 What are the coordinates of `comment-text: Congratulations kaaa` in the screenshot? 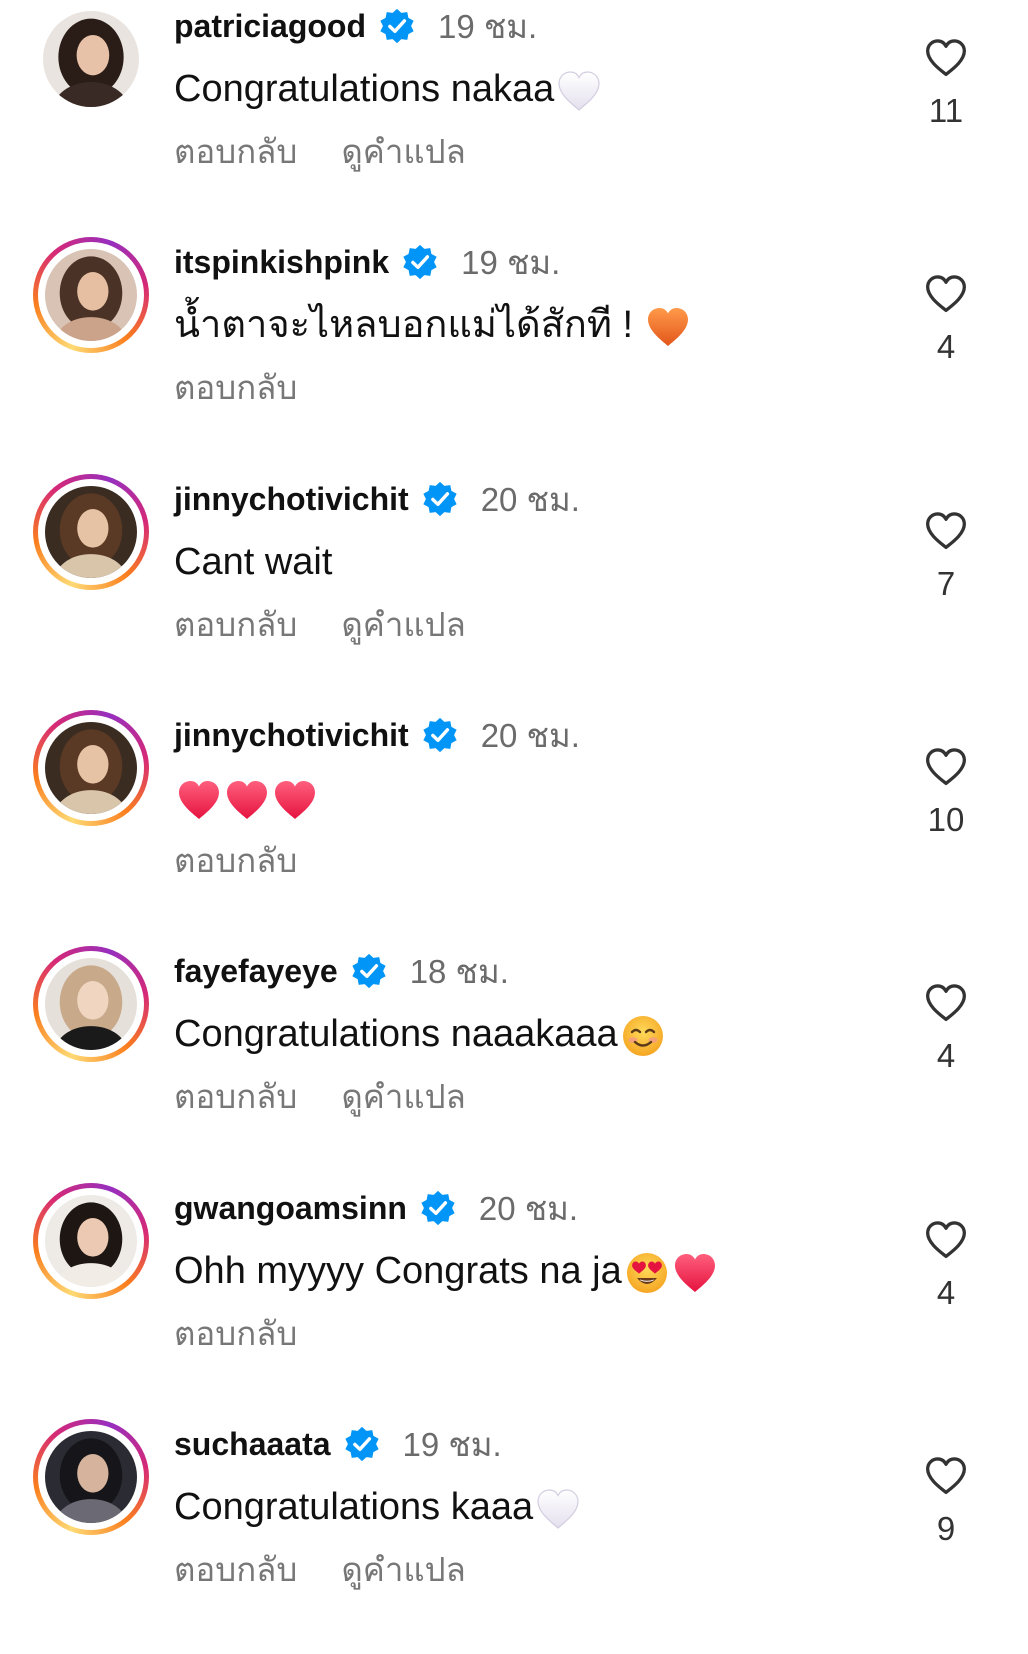 It's located at (377, 1507).